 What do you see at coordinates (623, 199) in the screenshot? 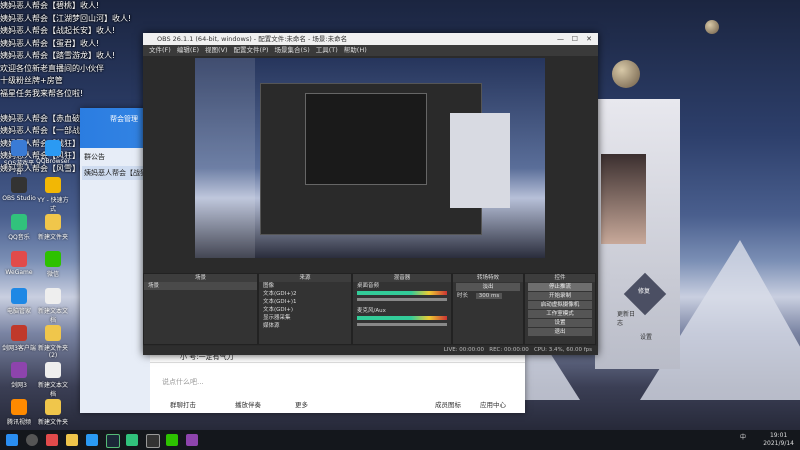
I see `character-portrait` at bounding box center [623, 199].